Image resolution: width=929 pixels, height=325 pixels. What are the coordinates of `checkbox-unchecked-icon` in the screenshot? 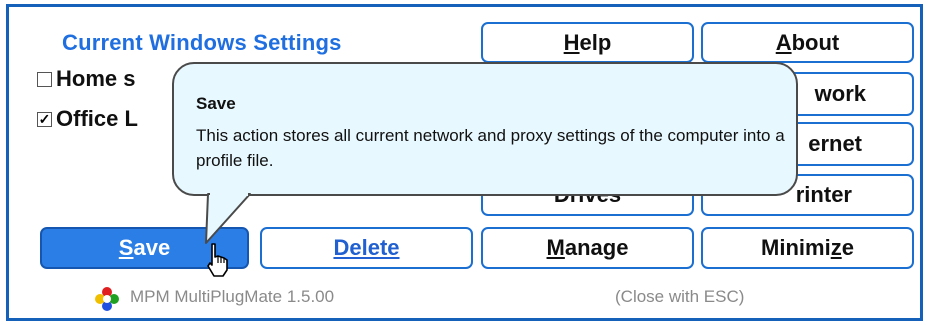 It's located at (44, 79).